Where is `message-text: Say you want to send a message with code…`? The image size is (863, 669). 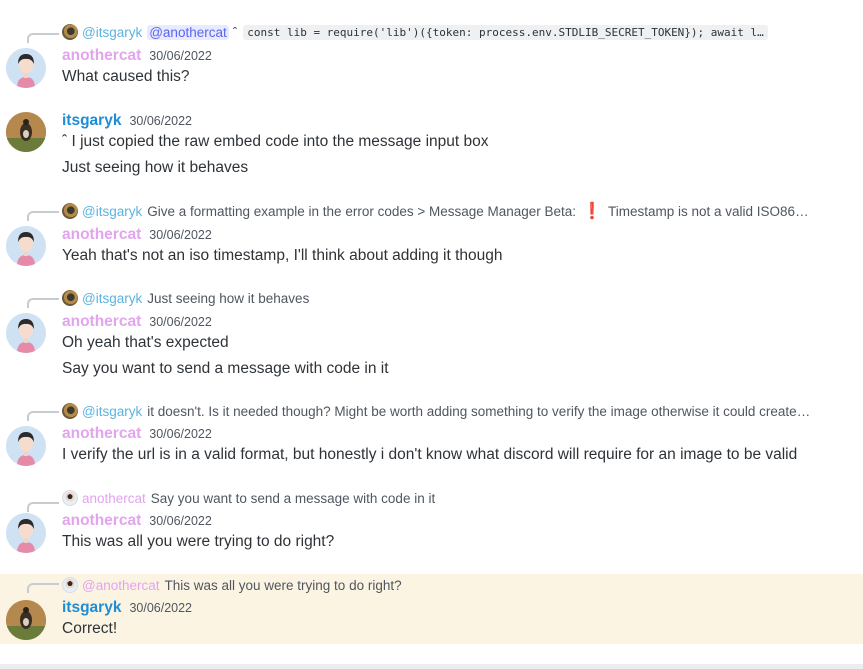 message-text: Say you want to send a message with code… is located at coordinates (225, 368).